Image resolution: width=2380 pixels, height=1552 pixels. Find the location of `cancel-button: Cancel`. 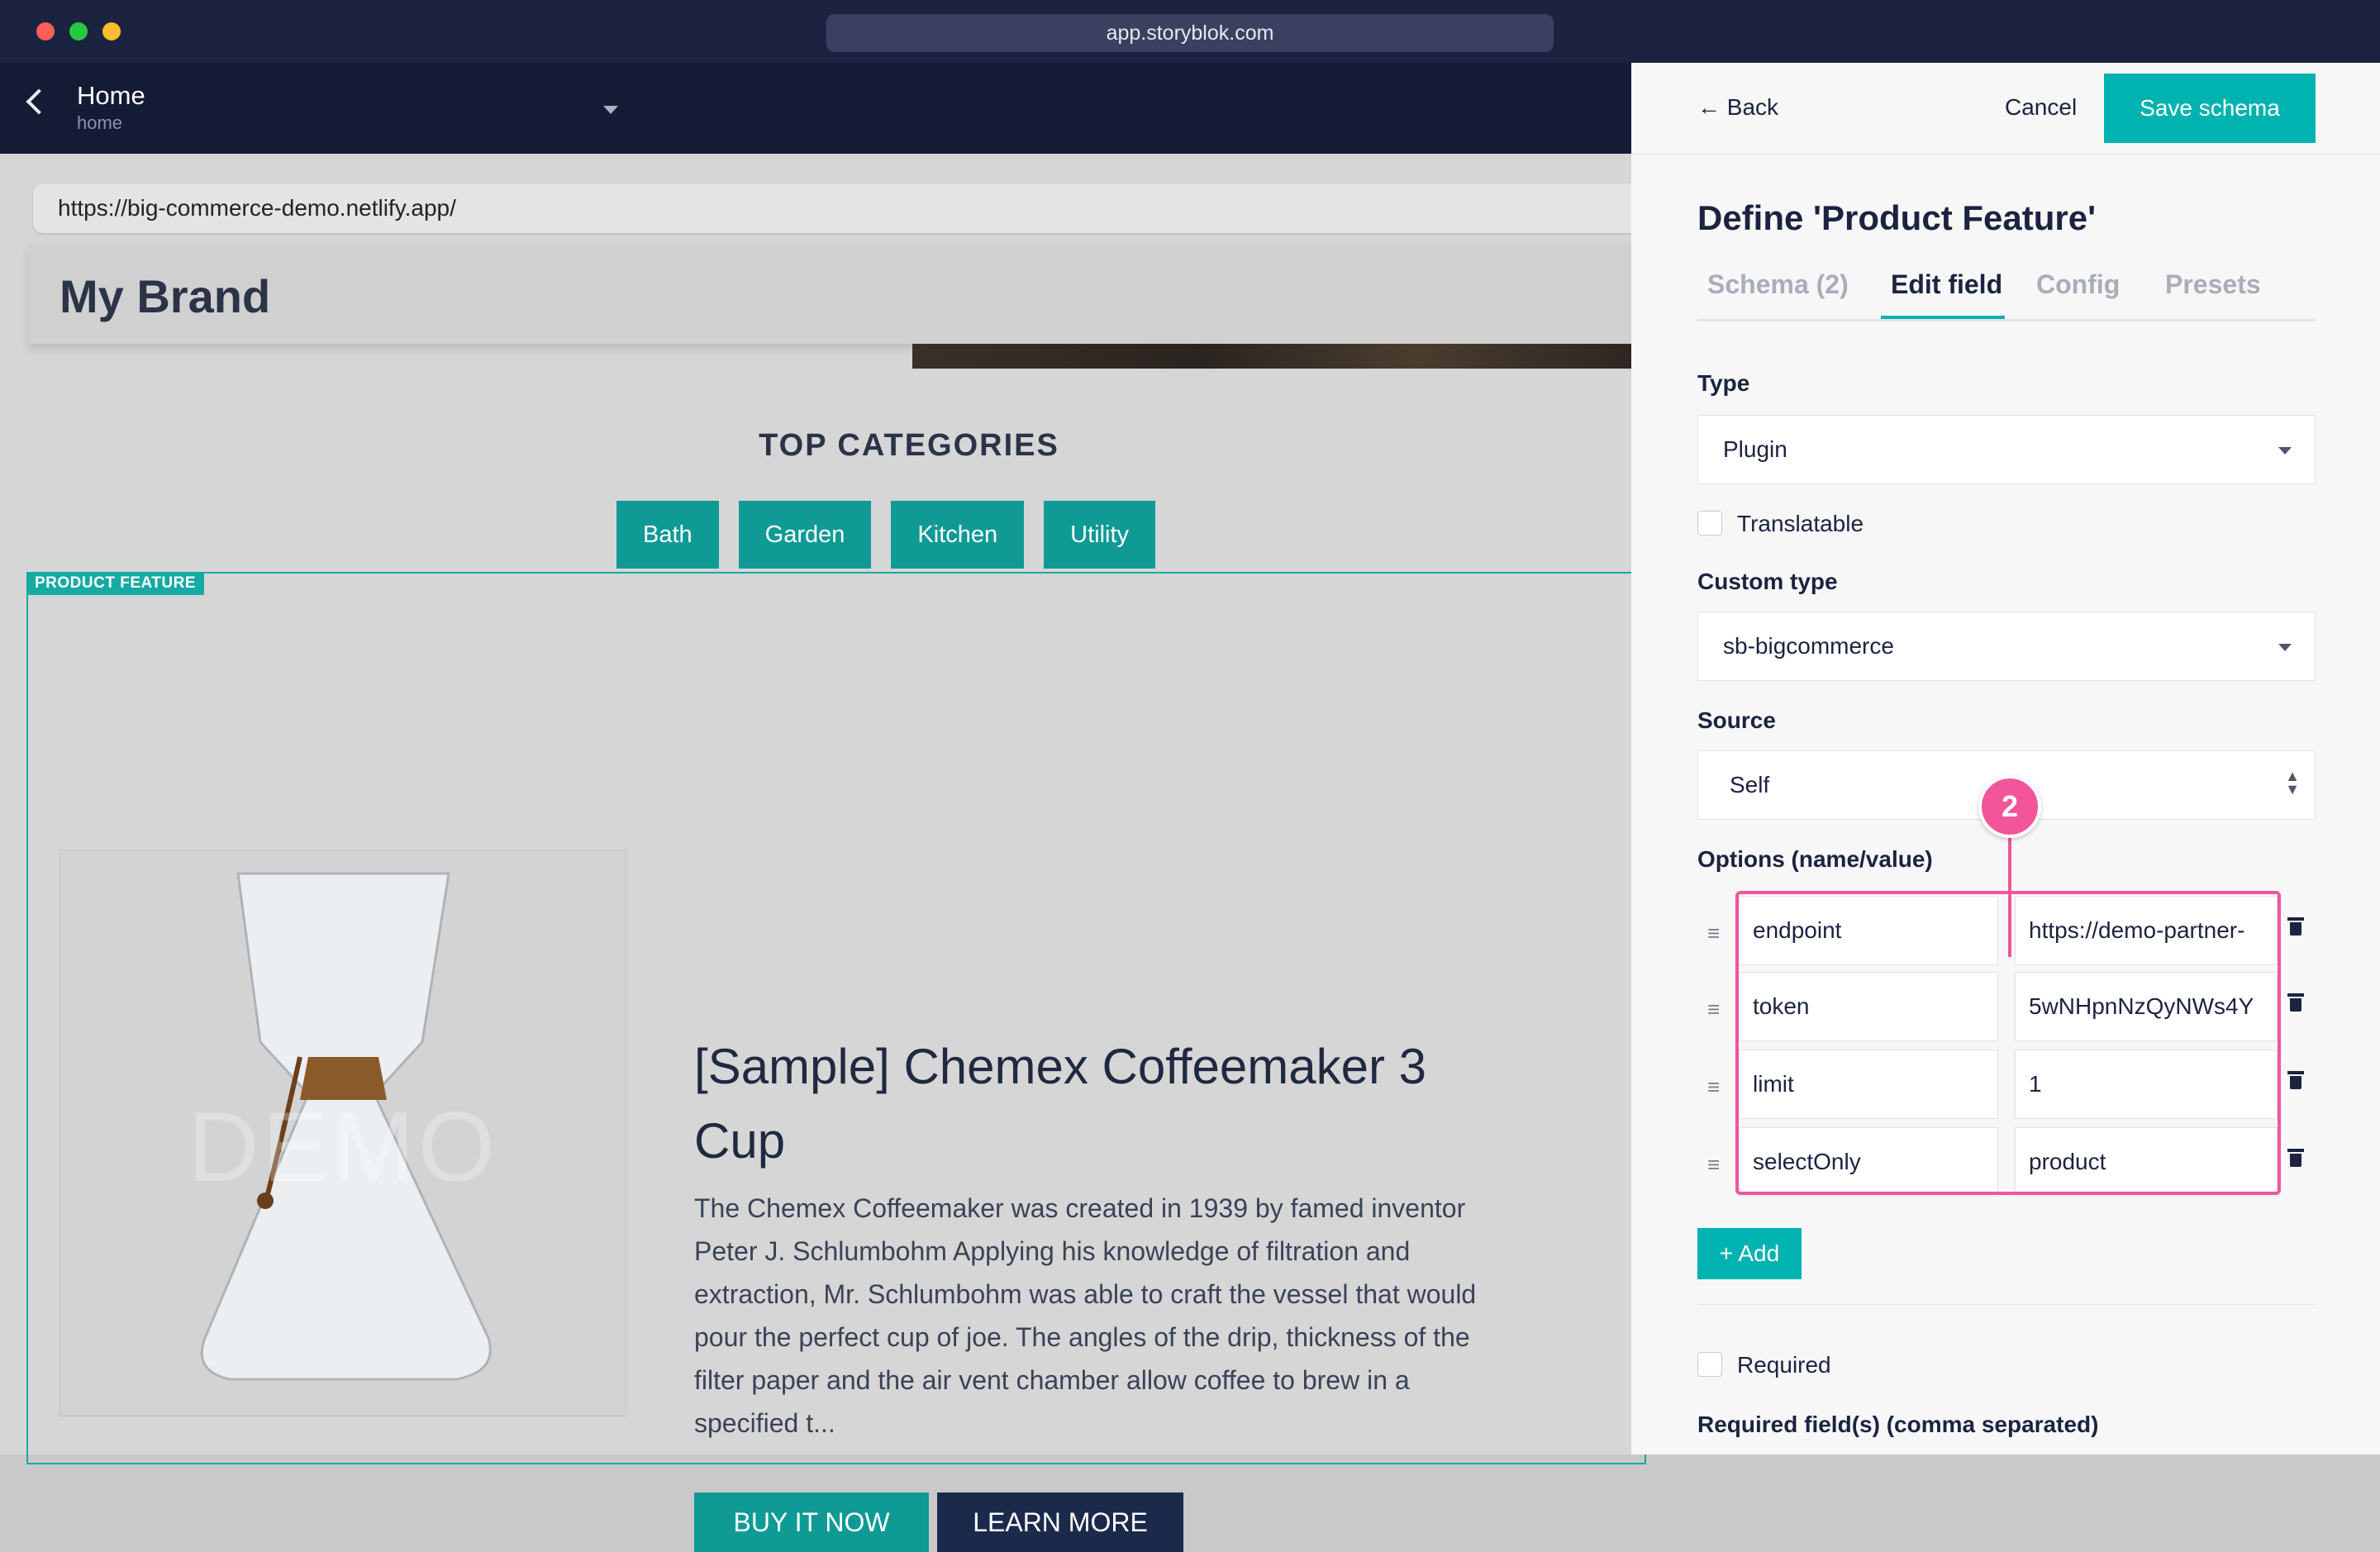

cancel-button: Cancel is located at coordinates (2041, 107).